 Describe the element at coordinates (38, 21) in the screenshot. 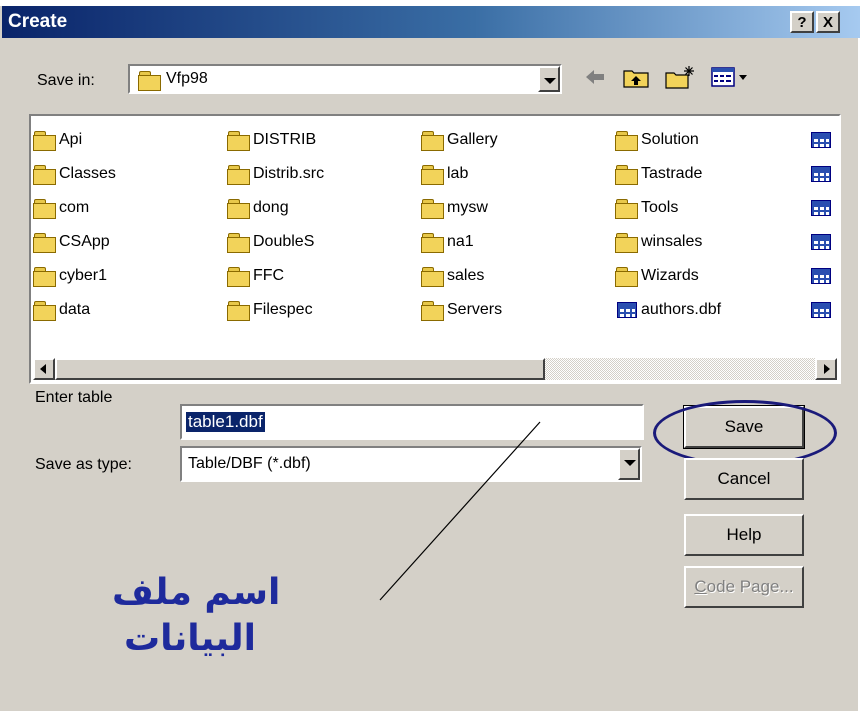

I see `dialog-title: Create` at that location.